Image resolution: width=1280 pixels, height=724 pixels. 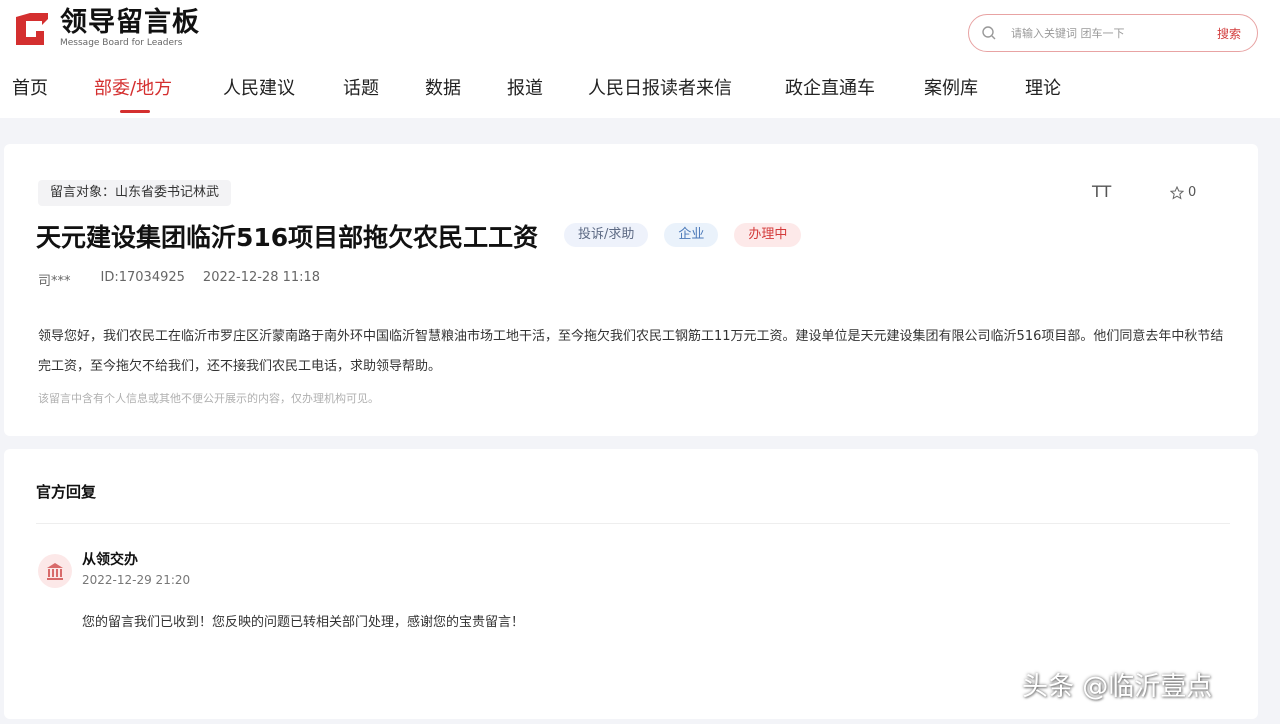 What do you see at coordinates (32, 28) in the screenshot?
I see `logo-icon` at bounding box center [32, 28].